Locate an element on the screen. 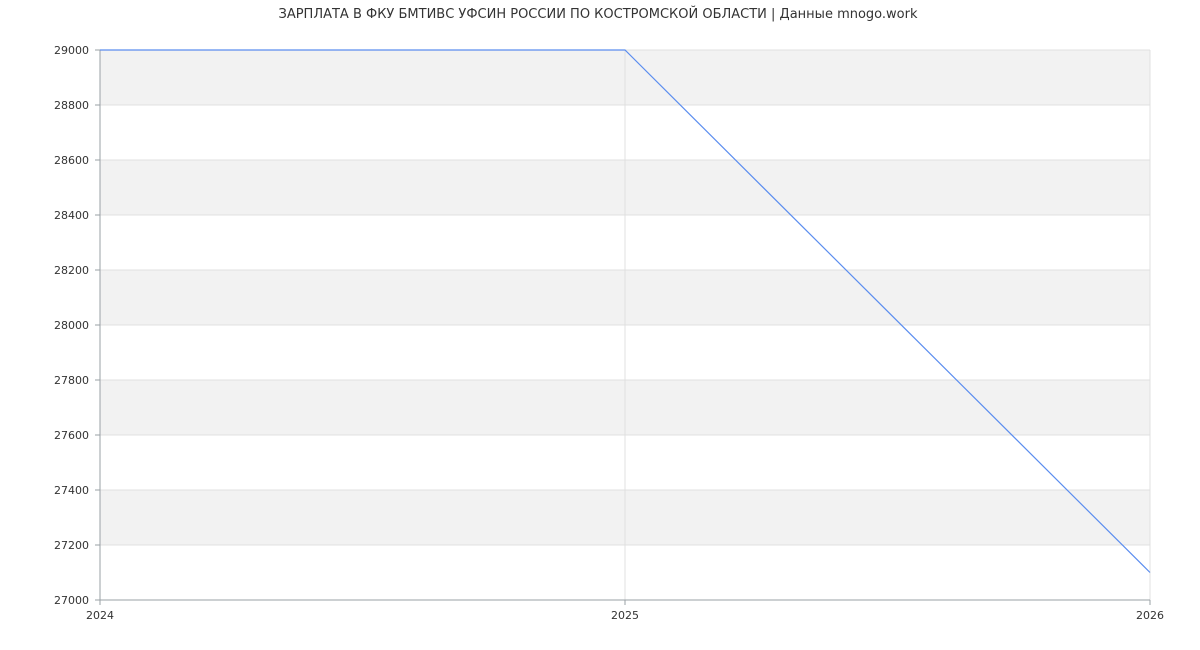 This screenshot has height=650, width=1200. y-tick-label: 28400 is located at coordinates (71, 215).